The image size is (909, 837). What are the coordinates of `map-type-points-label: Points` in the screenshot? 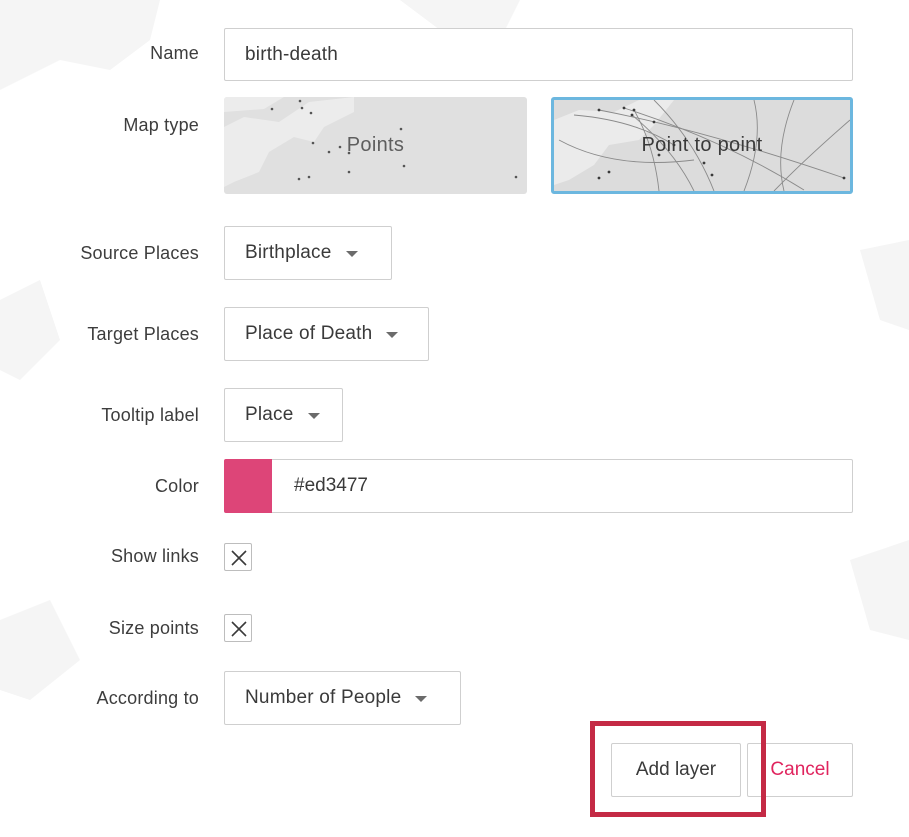 It's located at (375, 145).